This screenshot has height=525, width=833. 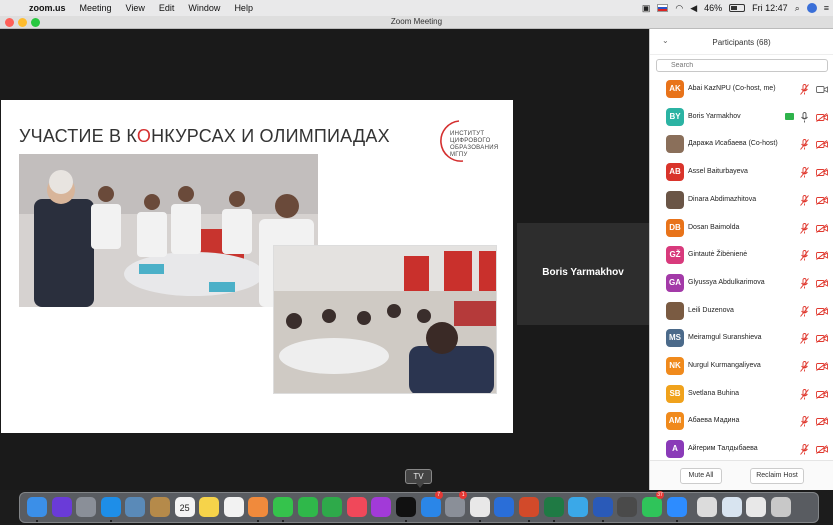 What do you see at coordinates (504, 507) in the screenshot?
I see `trello-icon` at bounding box center [504, 507].